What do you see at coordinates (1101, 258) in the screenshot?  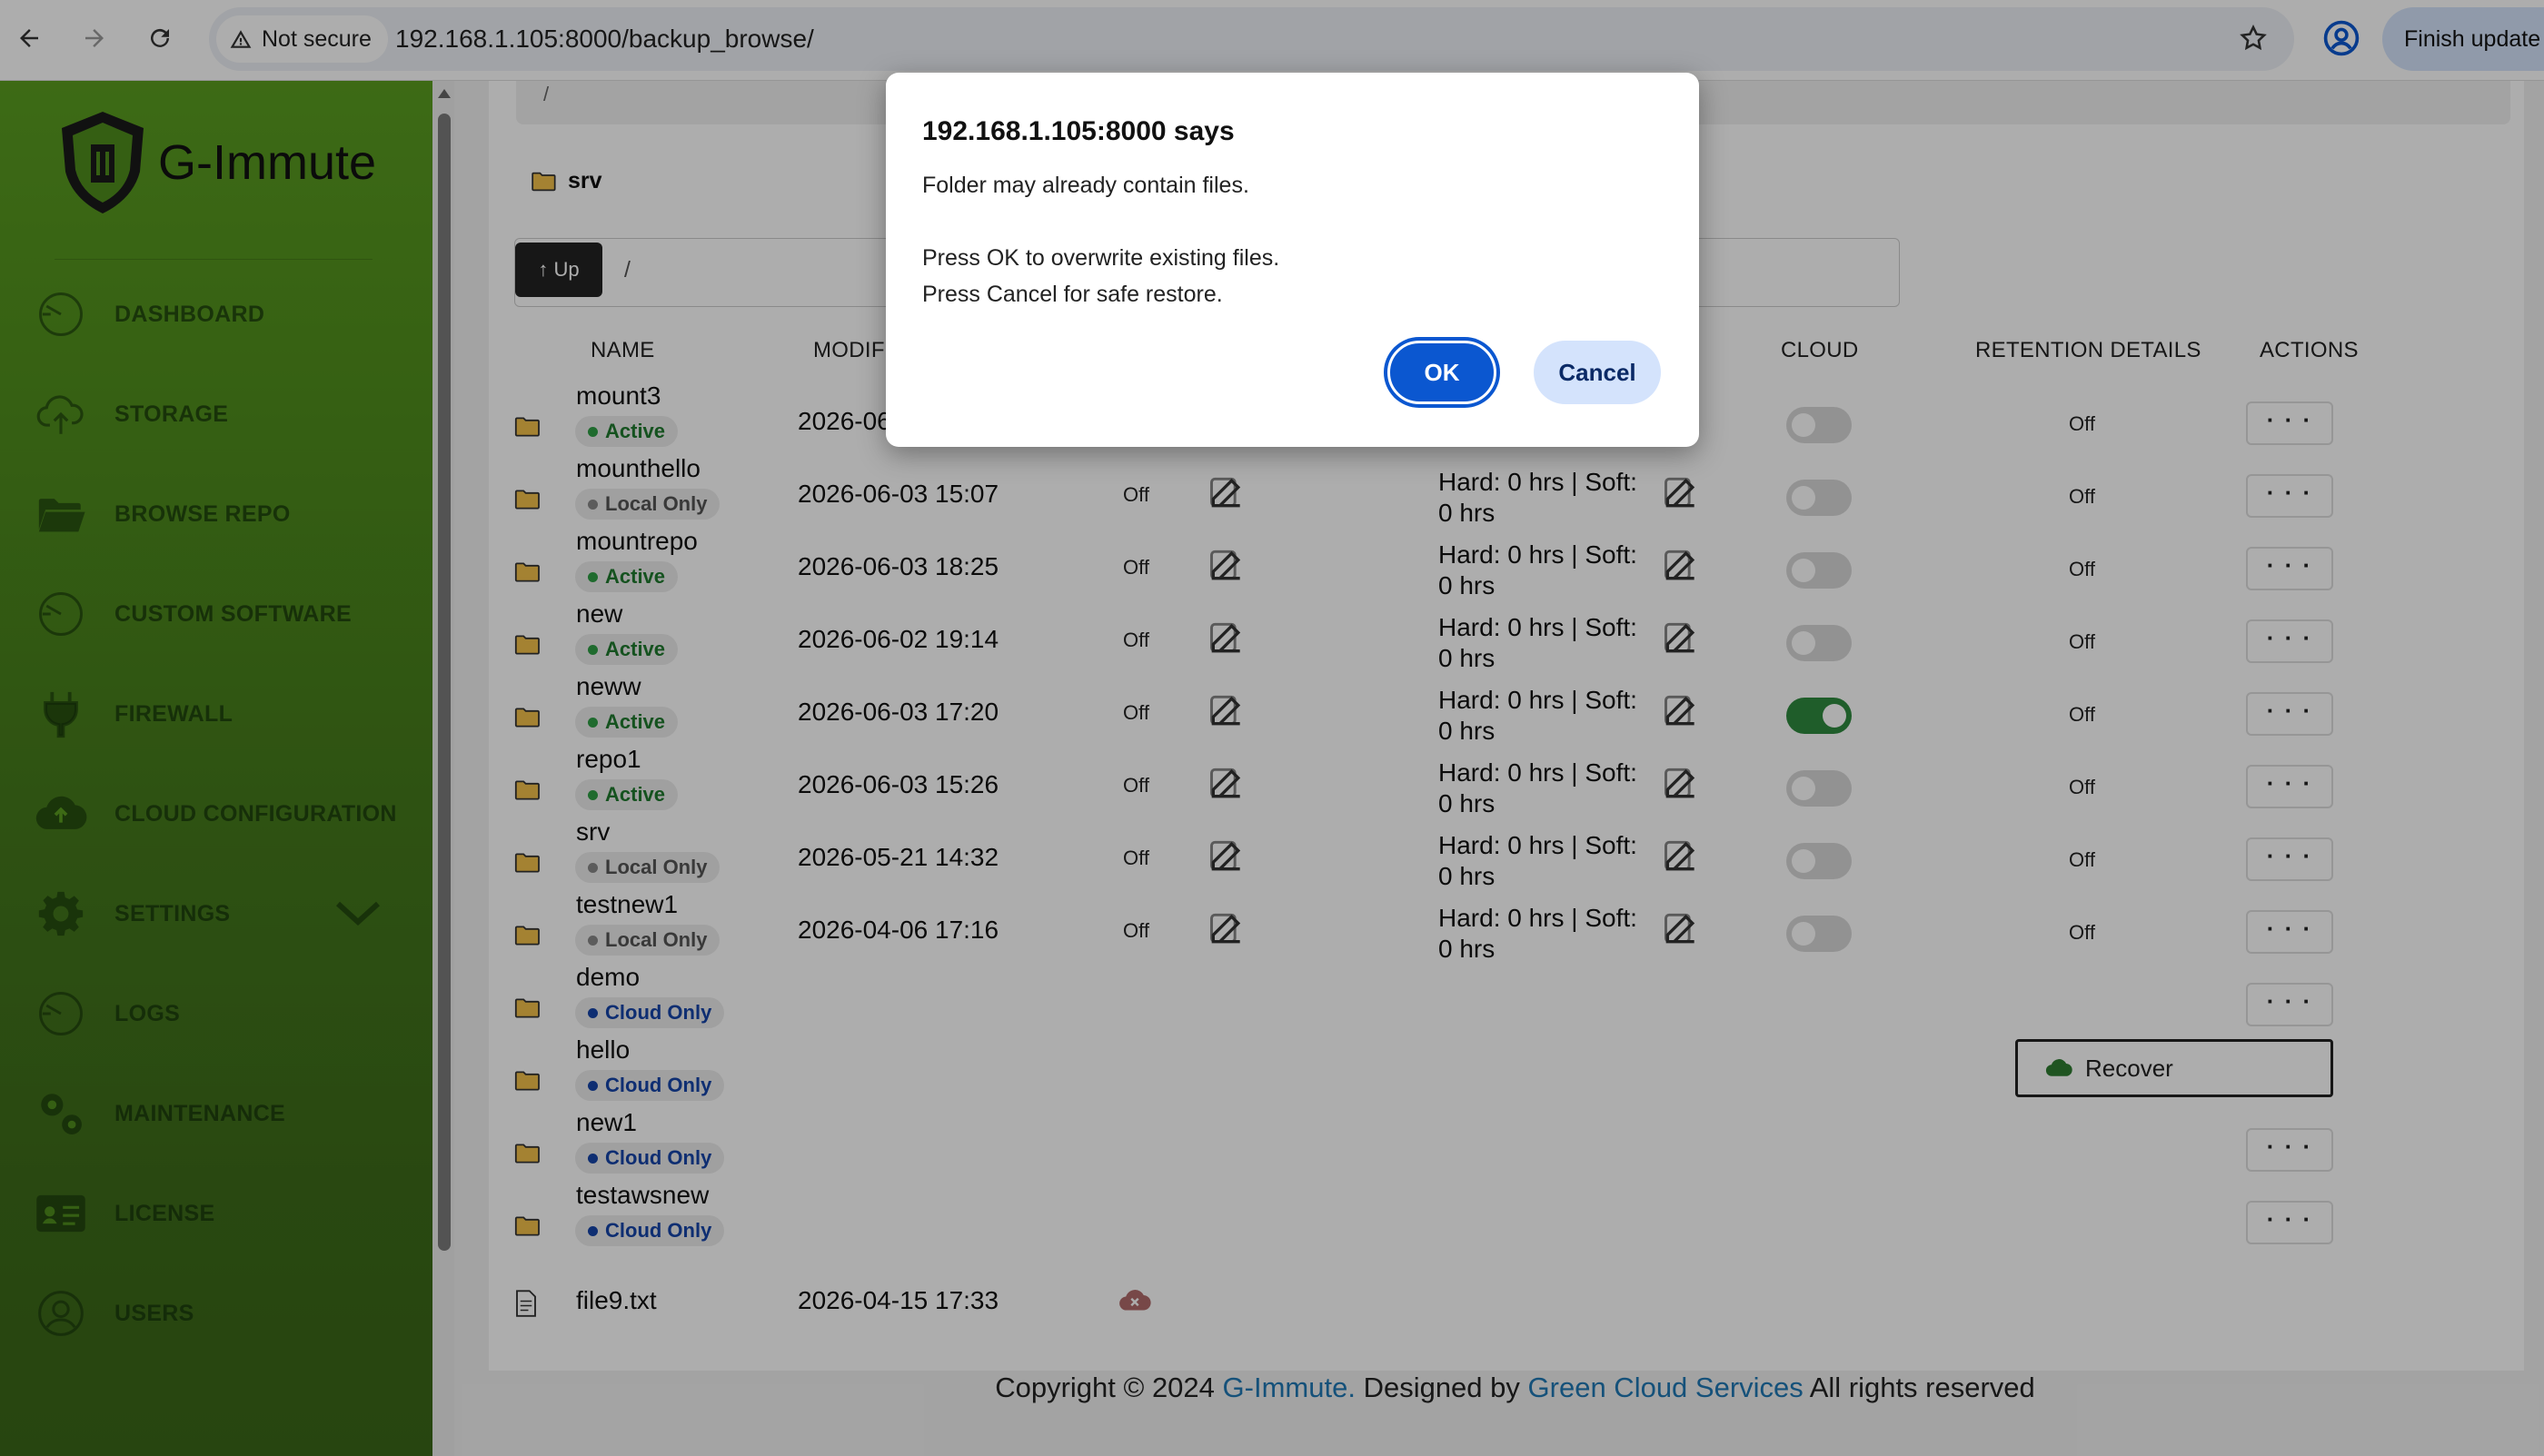 I see `dialog-message-line-2: Press OK to overwrite existing files.` at bounding box center [1101, 258].